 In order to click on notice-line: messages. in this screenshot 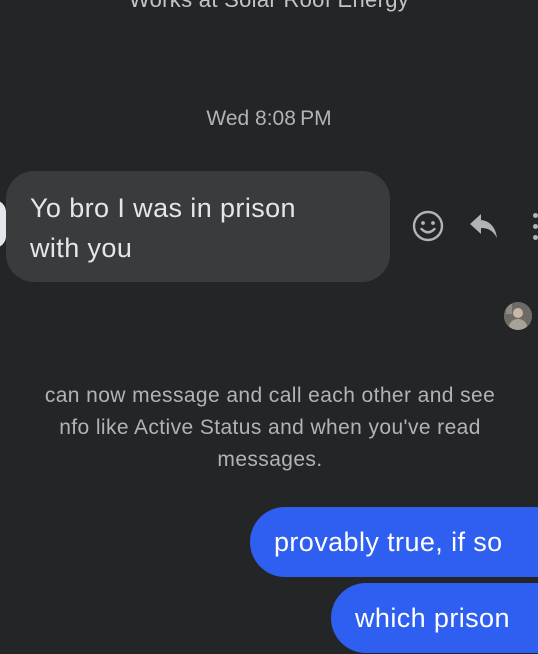, I will do `click(270, 459)`.